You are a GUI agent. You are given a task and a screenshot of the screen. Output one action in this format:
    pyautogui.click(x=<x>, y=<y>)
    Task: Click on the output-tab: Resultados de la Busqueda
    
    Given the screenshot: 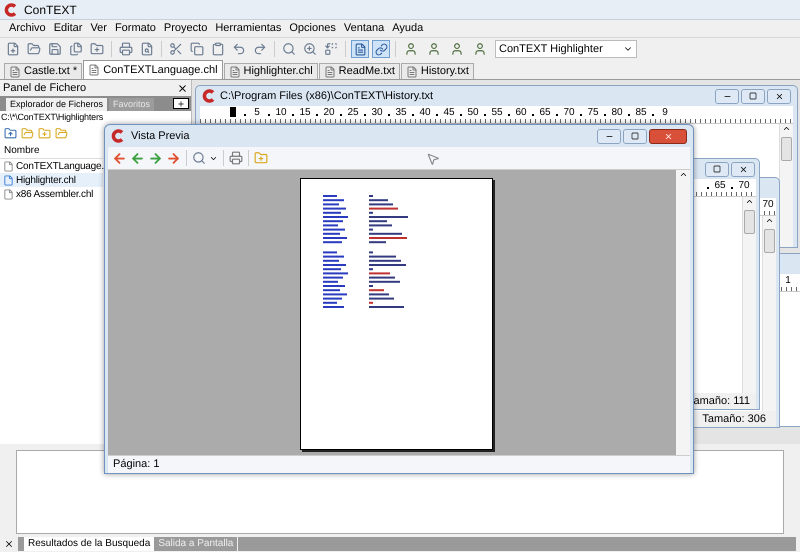 What is the action you would take?
    pyautogui.click(x=89, y=544)
    